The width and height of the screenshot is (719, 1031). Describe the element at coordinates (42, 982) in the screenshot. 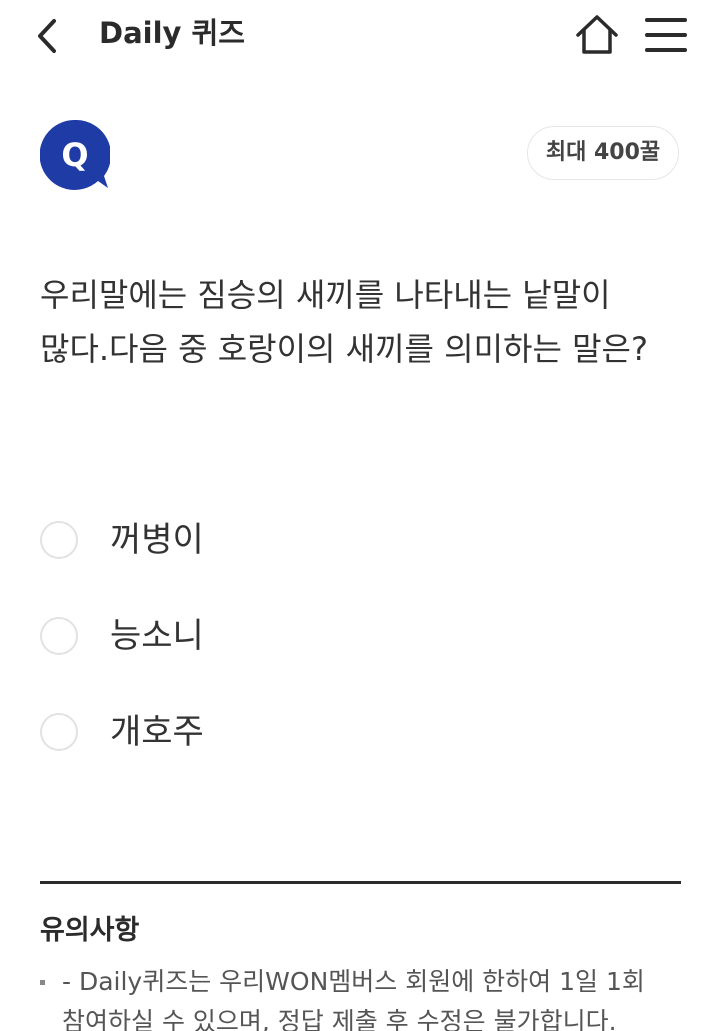

I see `bullet-icon` at that location.